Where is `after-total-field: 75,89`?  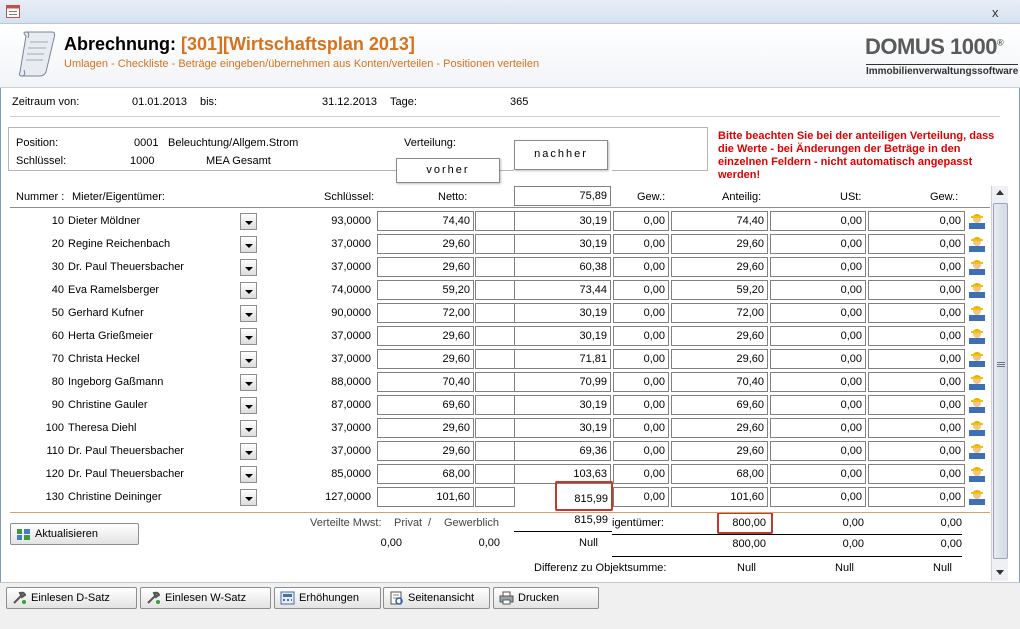
after-total-field: 75,89 is located at coordinates (562, 196).